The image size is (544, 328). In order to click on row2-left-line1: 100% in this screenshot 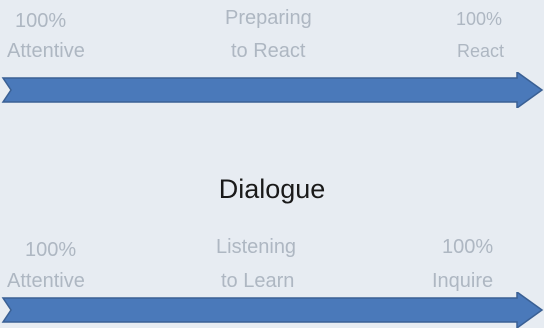, I will do `click(51, 250)`.